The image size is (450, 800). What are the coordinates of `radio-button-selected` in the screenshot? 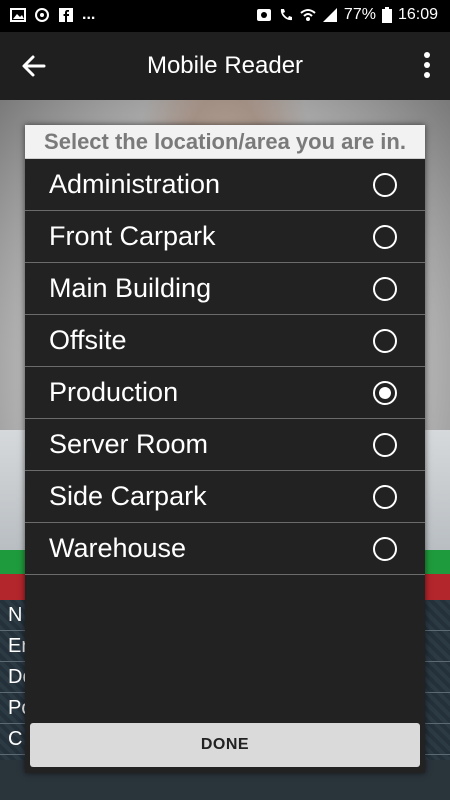 It's located at (385, 393).